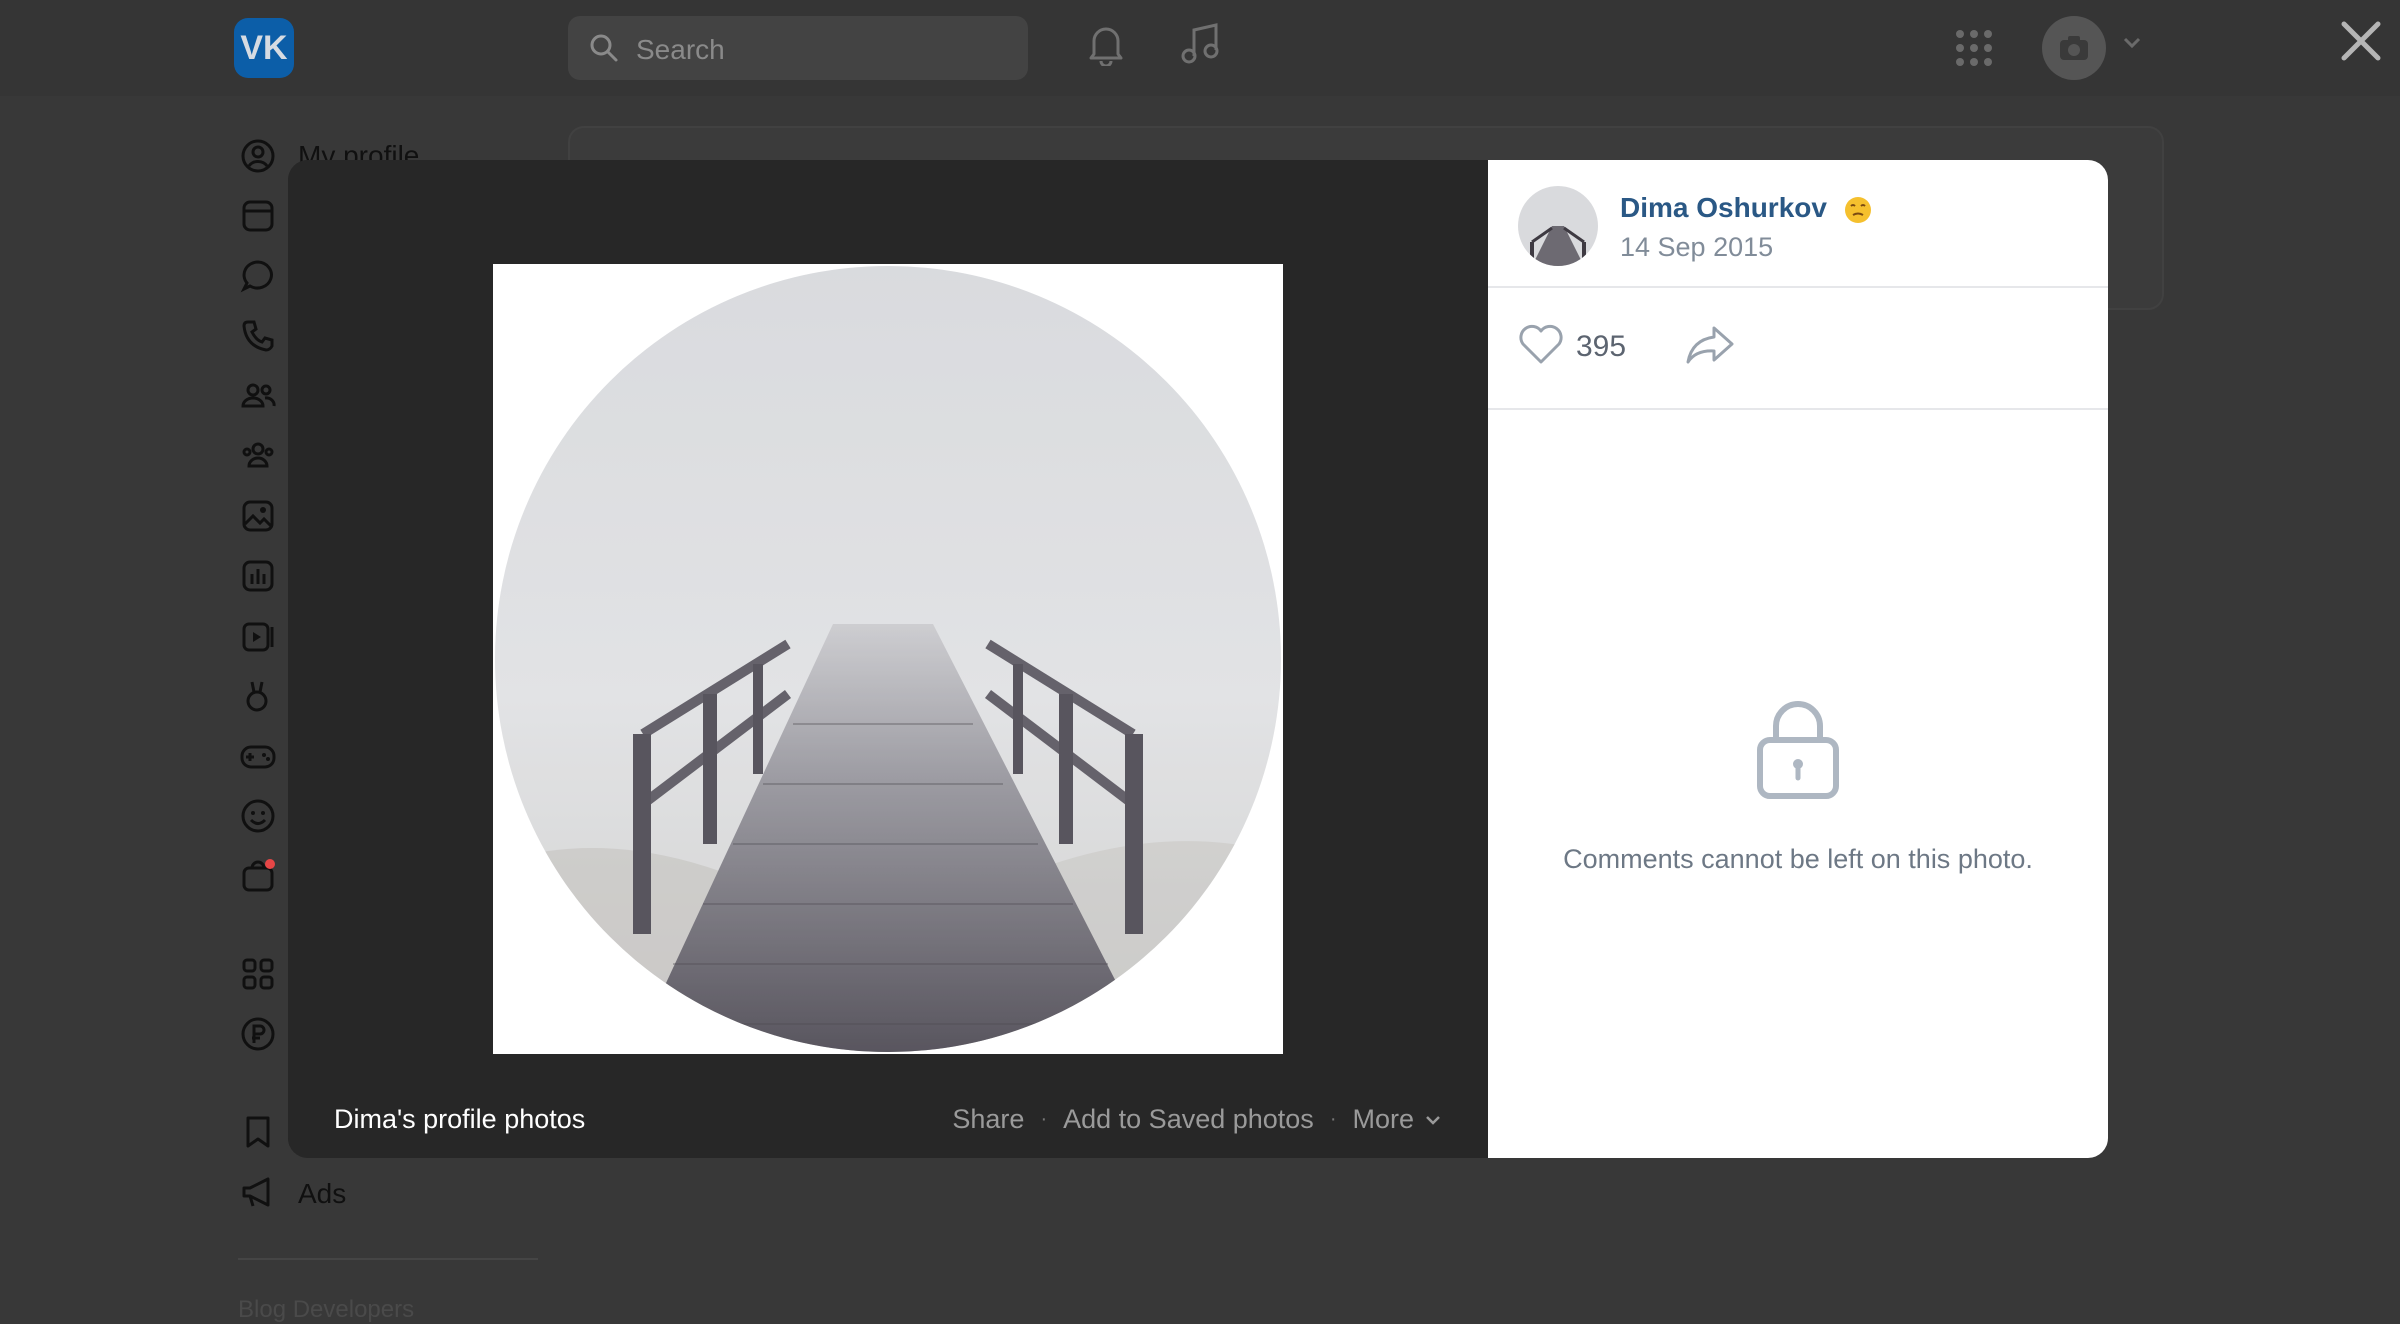 The height and width of the screenshot is (1324, 2400). I want to click on stickers-icon, so click(258, 816).